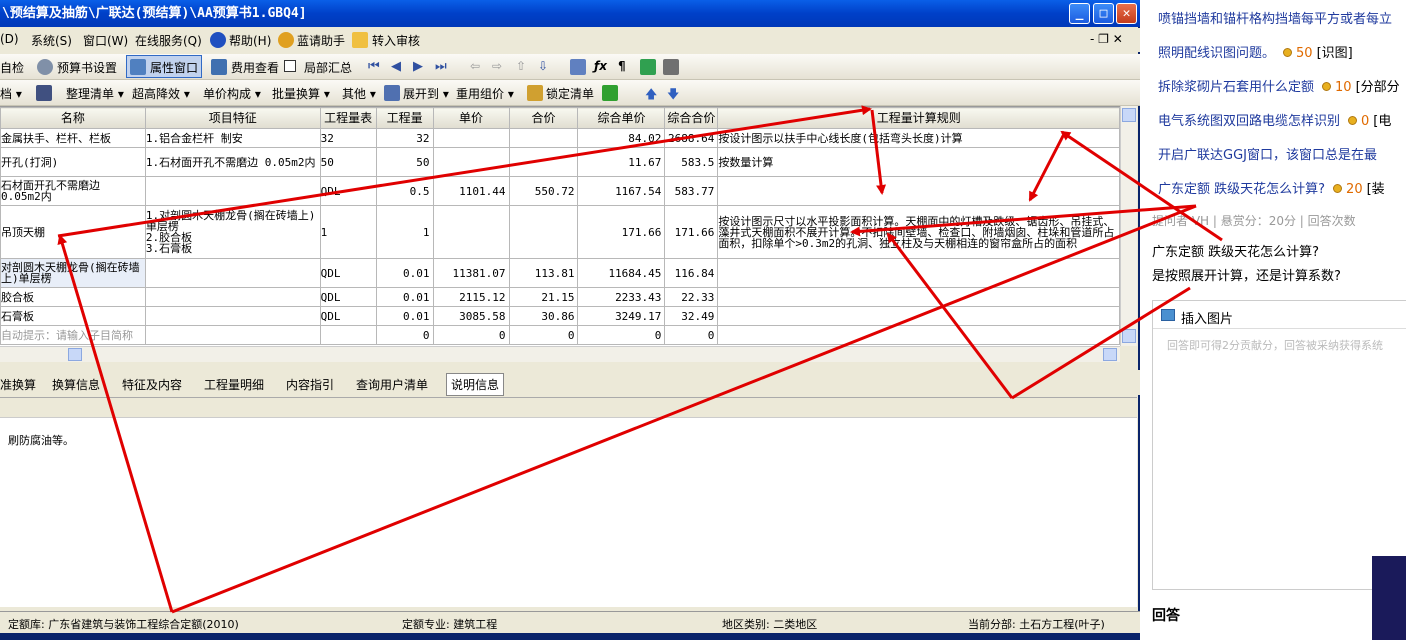 The image size is (1406, 640). What do you see at coordinates (18, 384) in the screenshot?
I see `tab-standard-convert: 准换算` at bounding box center [18, 384].